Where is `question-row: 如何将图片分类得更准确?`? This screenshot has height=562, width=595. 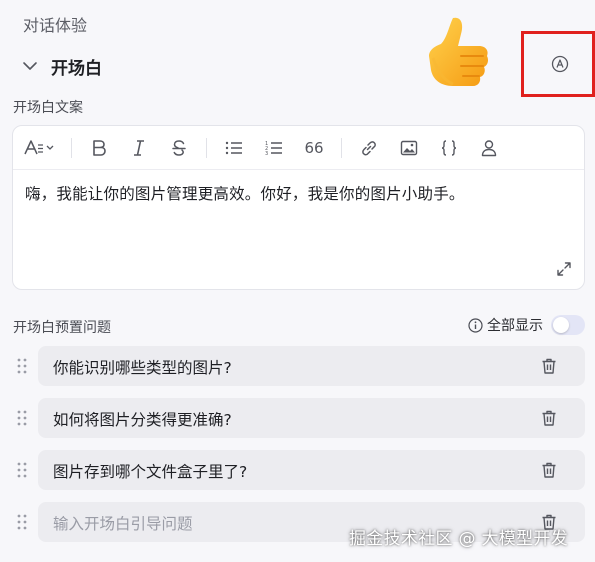 question-row: 如何将图片分类得更准确? is located at coordinates (297, 418).